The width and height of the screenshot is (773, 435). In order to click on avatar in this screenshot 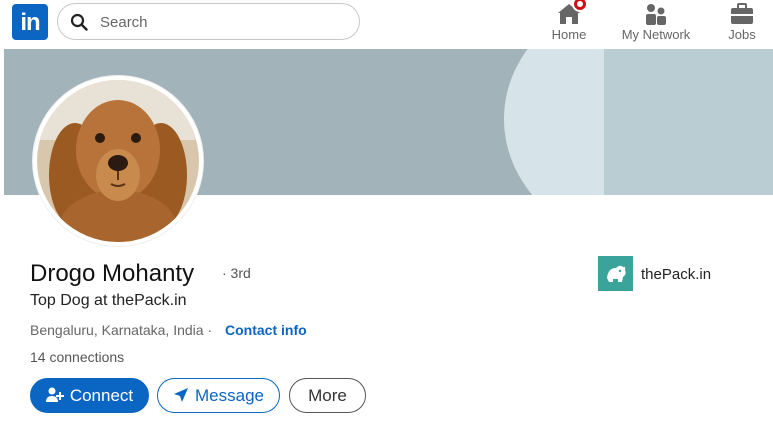, I will do `click(118, 161)`.